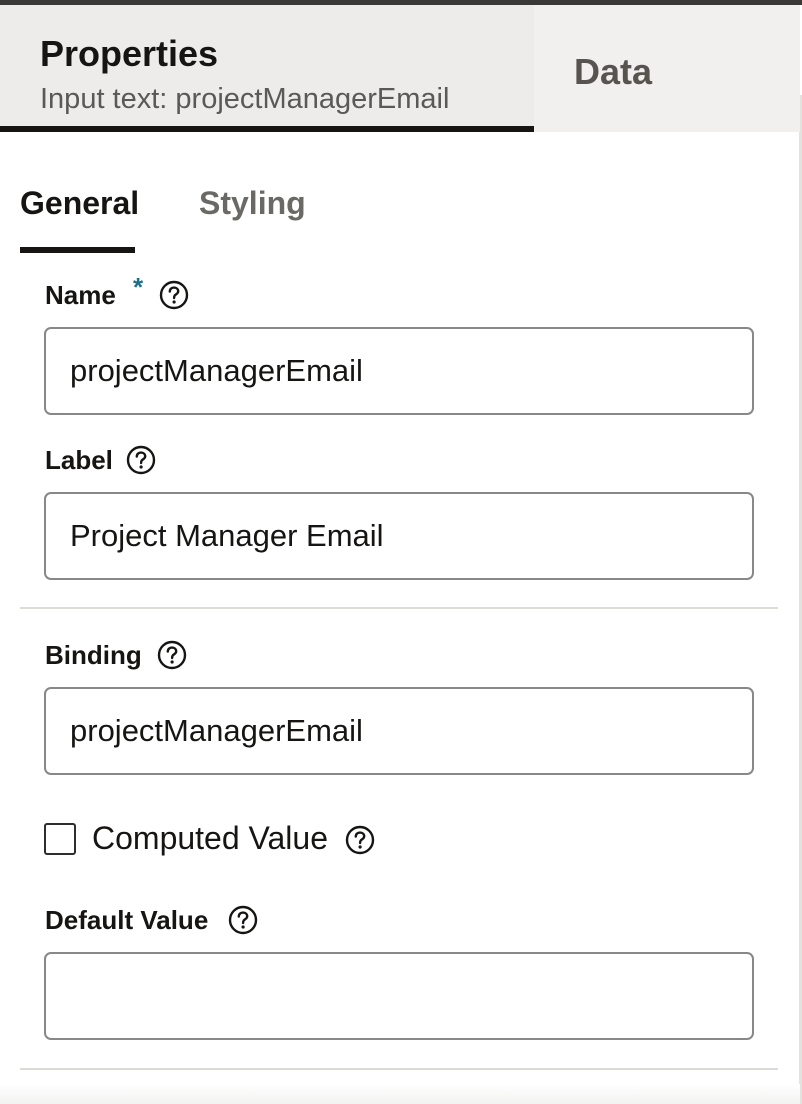 The image size is (802, 1104). What do you see at coordinates (400, 1094) in the screenshot?
I see `panel-bottom-fade` at bounding box center [400, 1094].